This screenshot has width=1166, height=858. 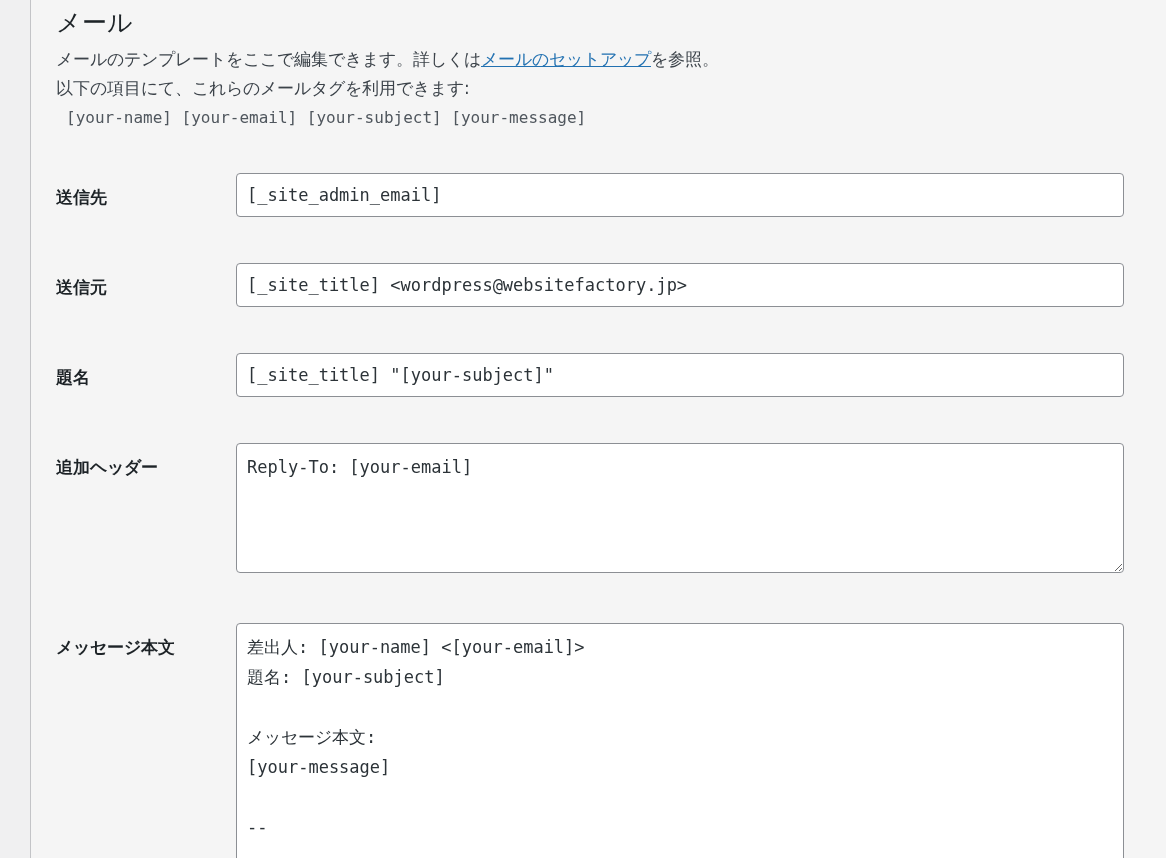 I want to click on description-text: メールのテンプレートをここで編集できます。詳しくはメールのセットアップを参照。, so click(x=388, y=59).